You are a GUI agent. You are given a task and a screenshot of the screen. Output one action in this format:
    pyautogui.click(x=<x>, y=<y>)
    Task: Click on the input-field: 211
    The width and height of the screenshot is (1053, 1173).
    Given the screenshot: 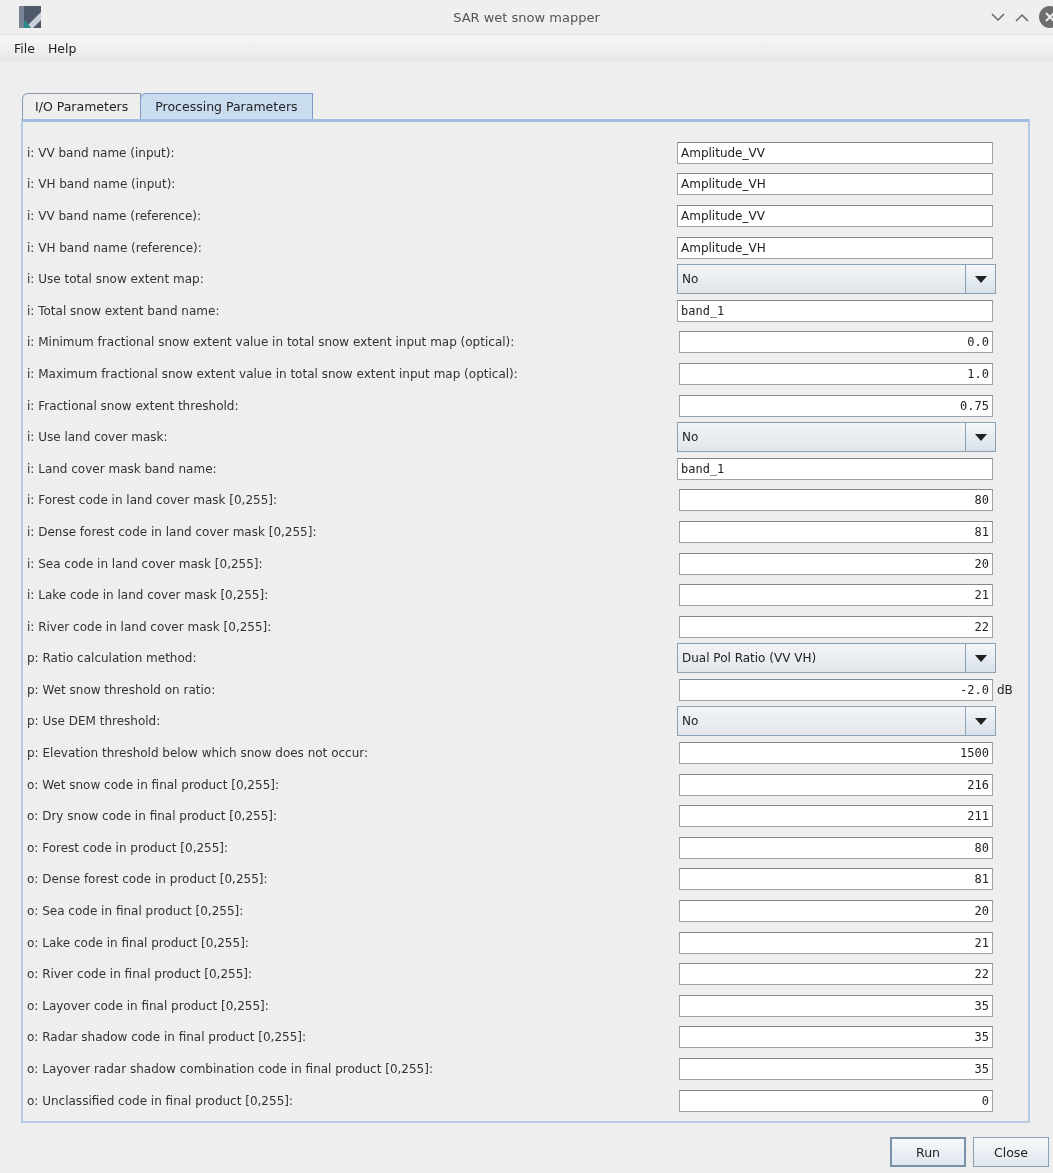 What is the action you would take?
    pyautogui.click(x=836, y=816)
    